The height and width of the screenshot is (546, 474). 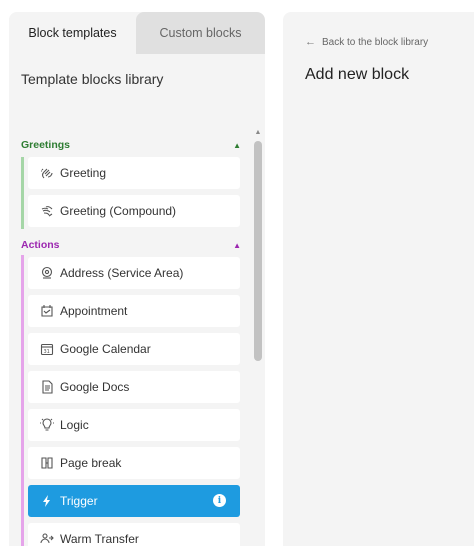 What do you see at coordinates (46, 145) in the screenshot?
I see `section-label-greetings: Greetings` at bounding box center [46, 145].